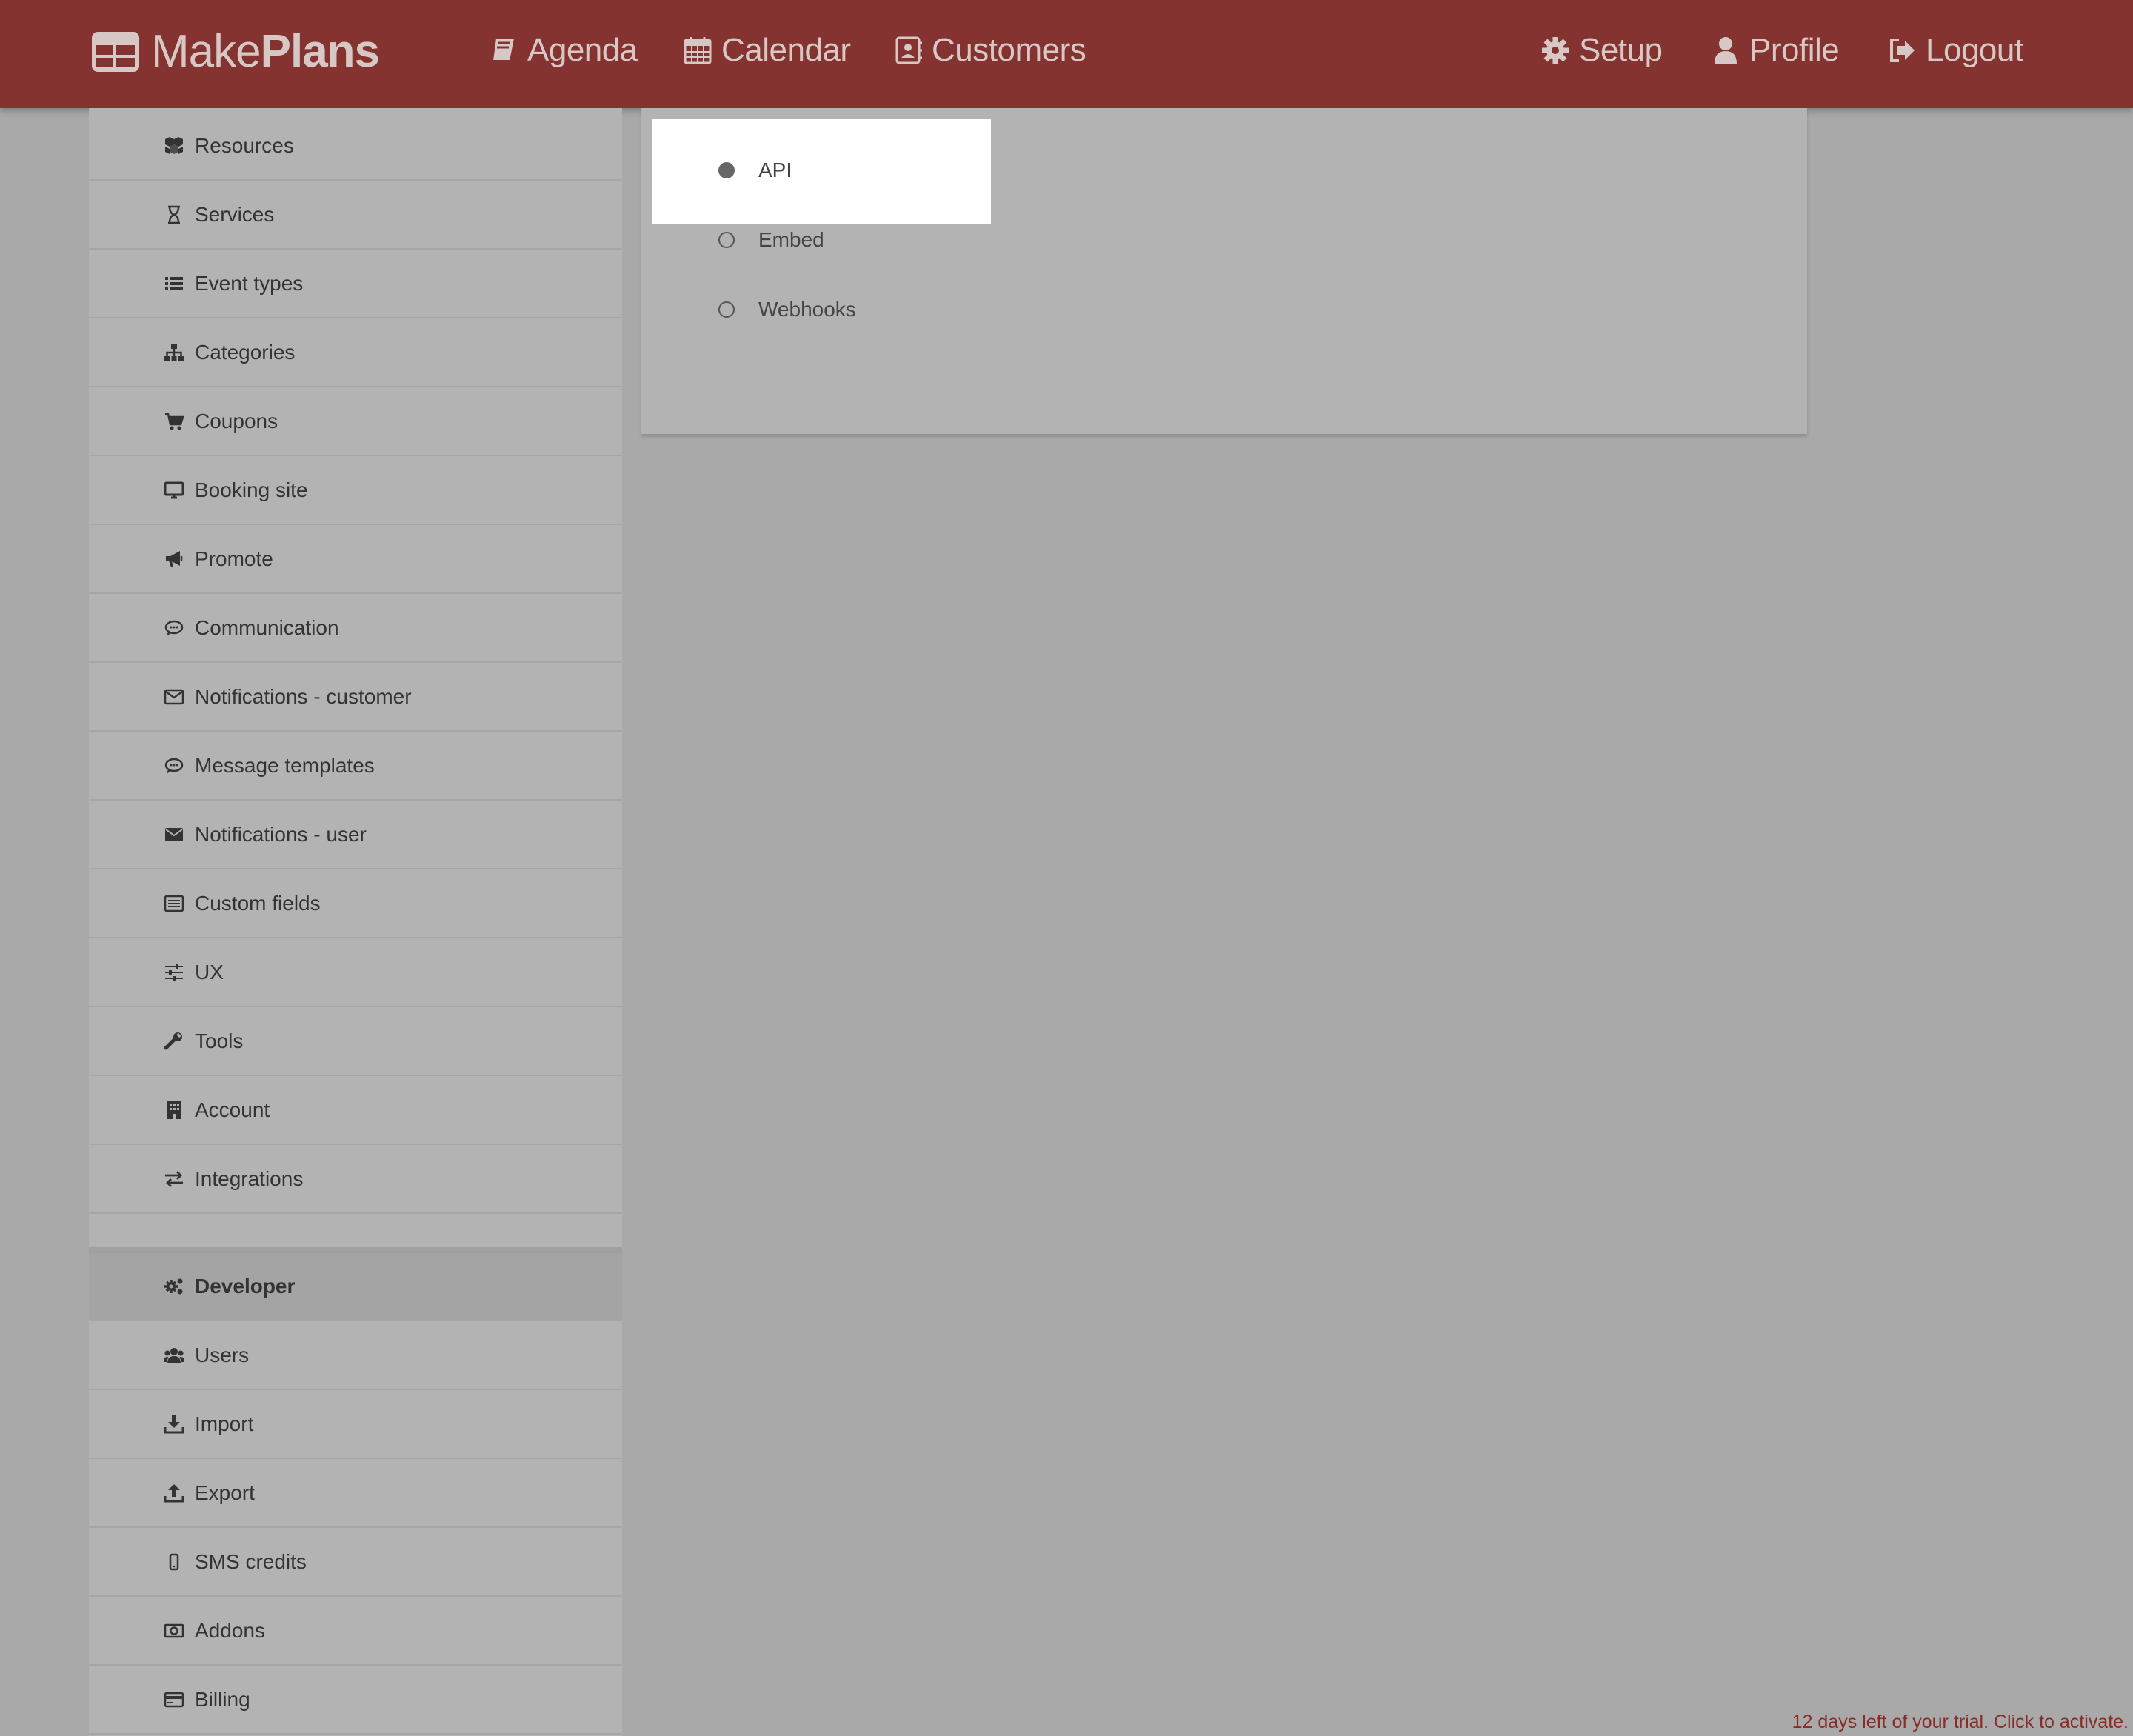 This screenshot has width=2133, height=1736. I want to click on radio-selected, so click(726, 170).